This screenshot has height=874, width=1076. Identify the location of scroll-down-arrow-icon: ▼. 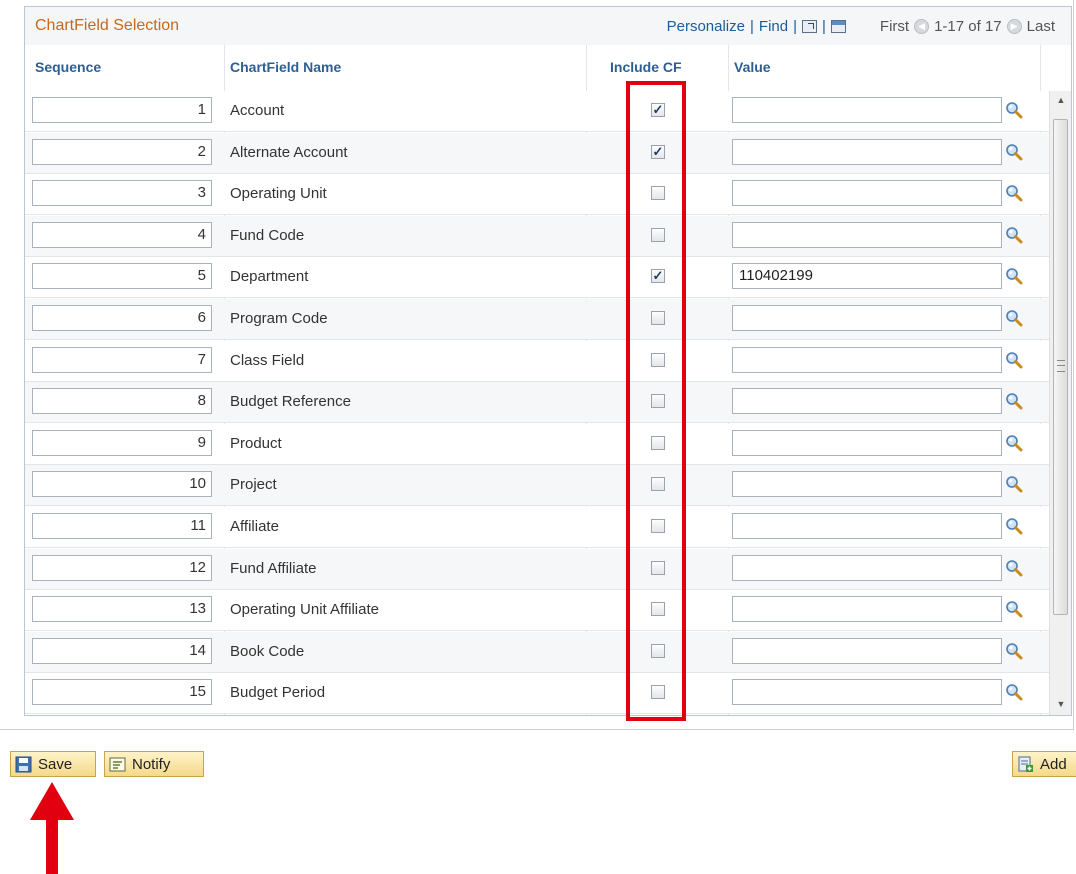
(1061, 705).